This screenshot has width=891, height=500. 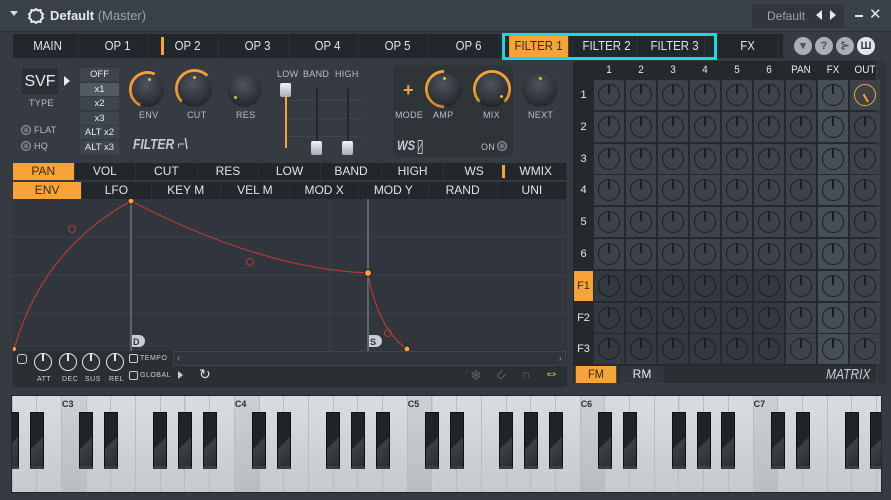 What do you see at coordinates (26, 130) in the screenshot?
I see `flat-radio` at bounding box center [26, 130].